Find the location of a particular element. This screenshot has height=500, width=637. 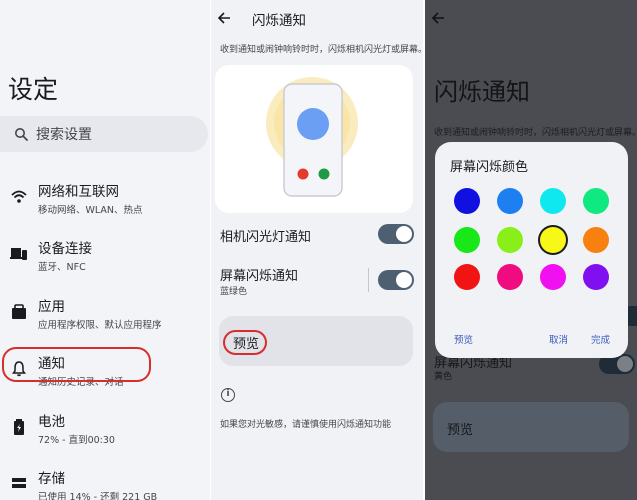

color-picker-dialog: 屏幕闪烁颜色 预览 取消 完成 is located at coordinates (531, 250).